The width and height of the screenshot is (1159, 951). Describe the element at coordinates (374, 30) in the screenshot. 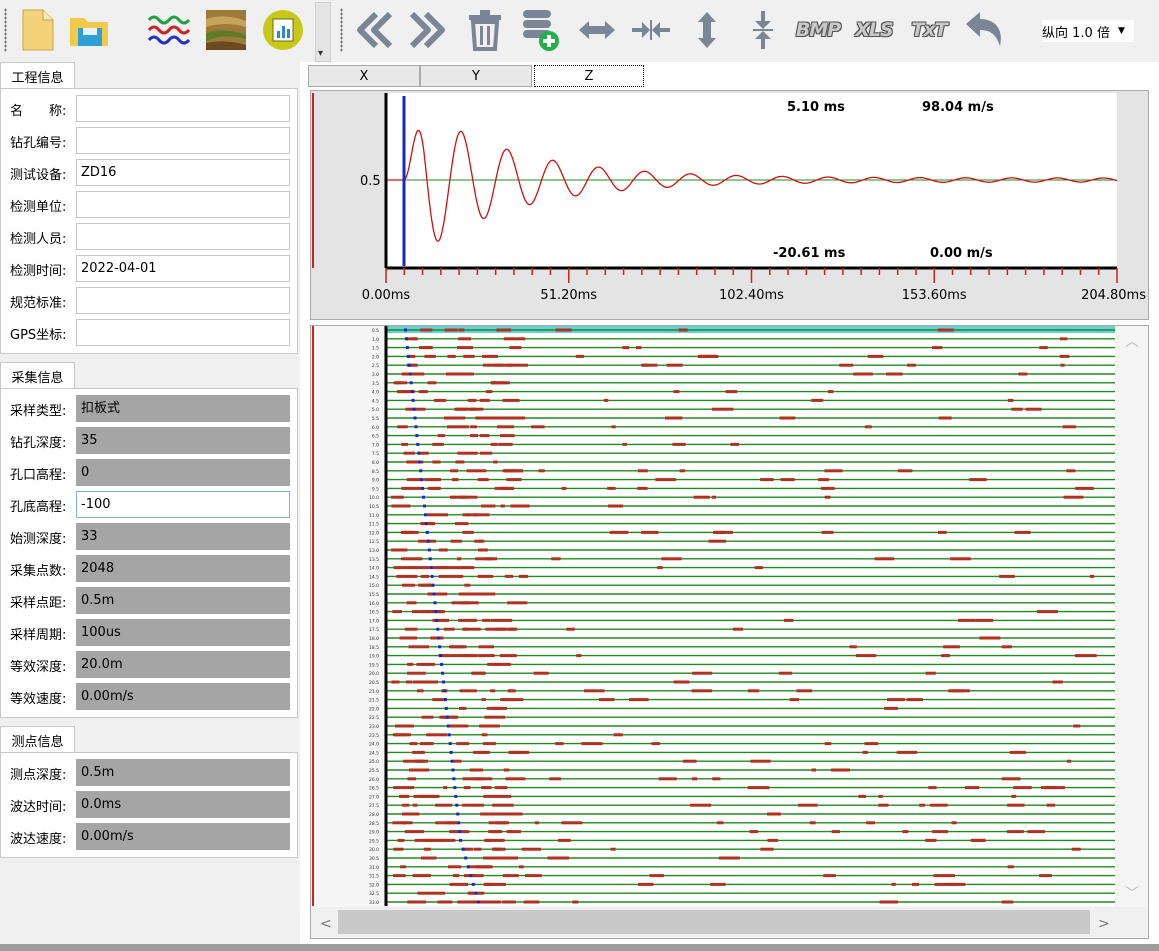

I see `previous-button` at that location.